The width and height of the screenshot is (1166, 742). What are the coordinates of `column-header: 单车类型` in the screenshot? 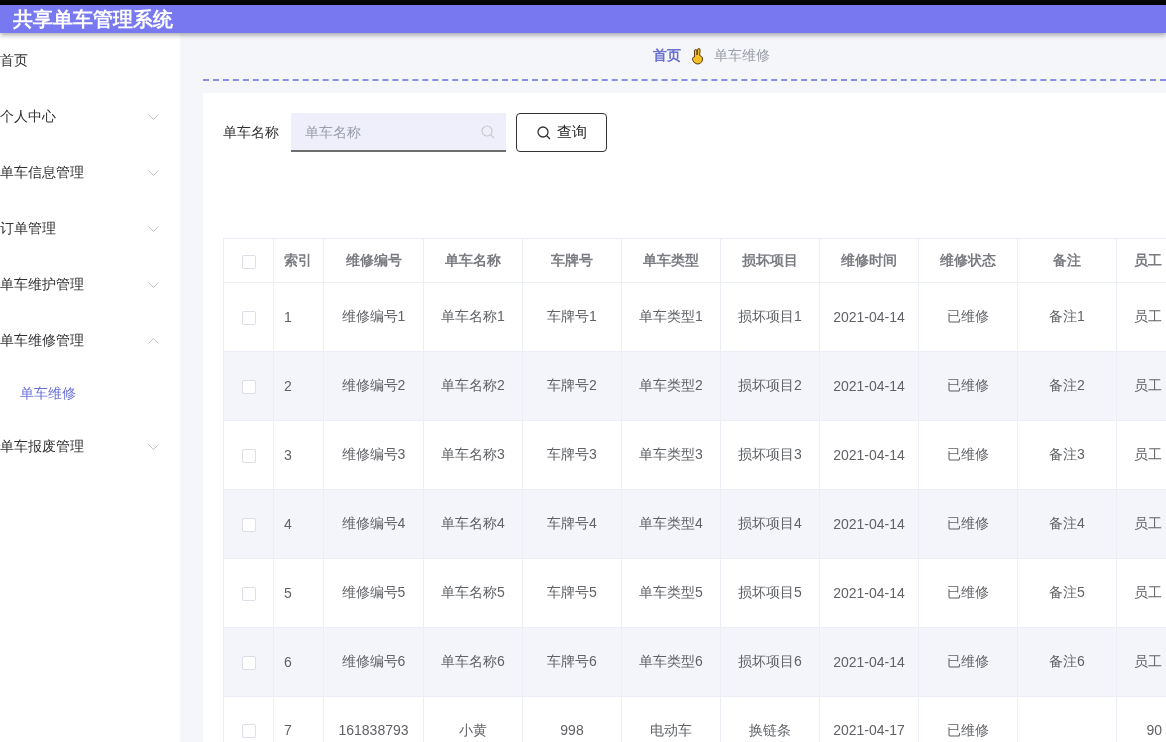 It's located at (671, 260).